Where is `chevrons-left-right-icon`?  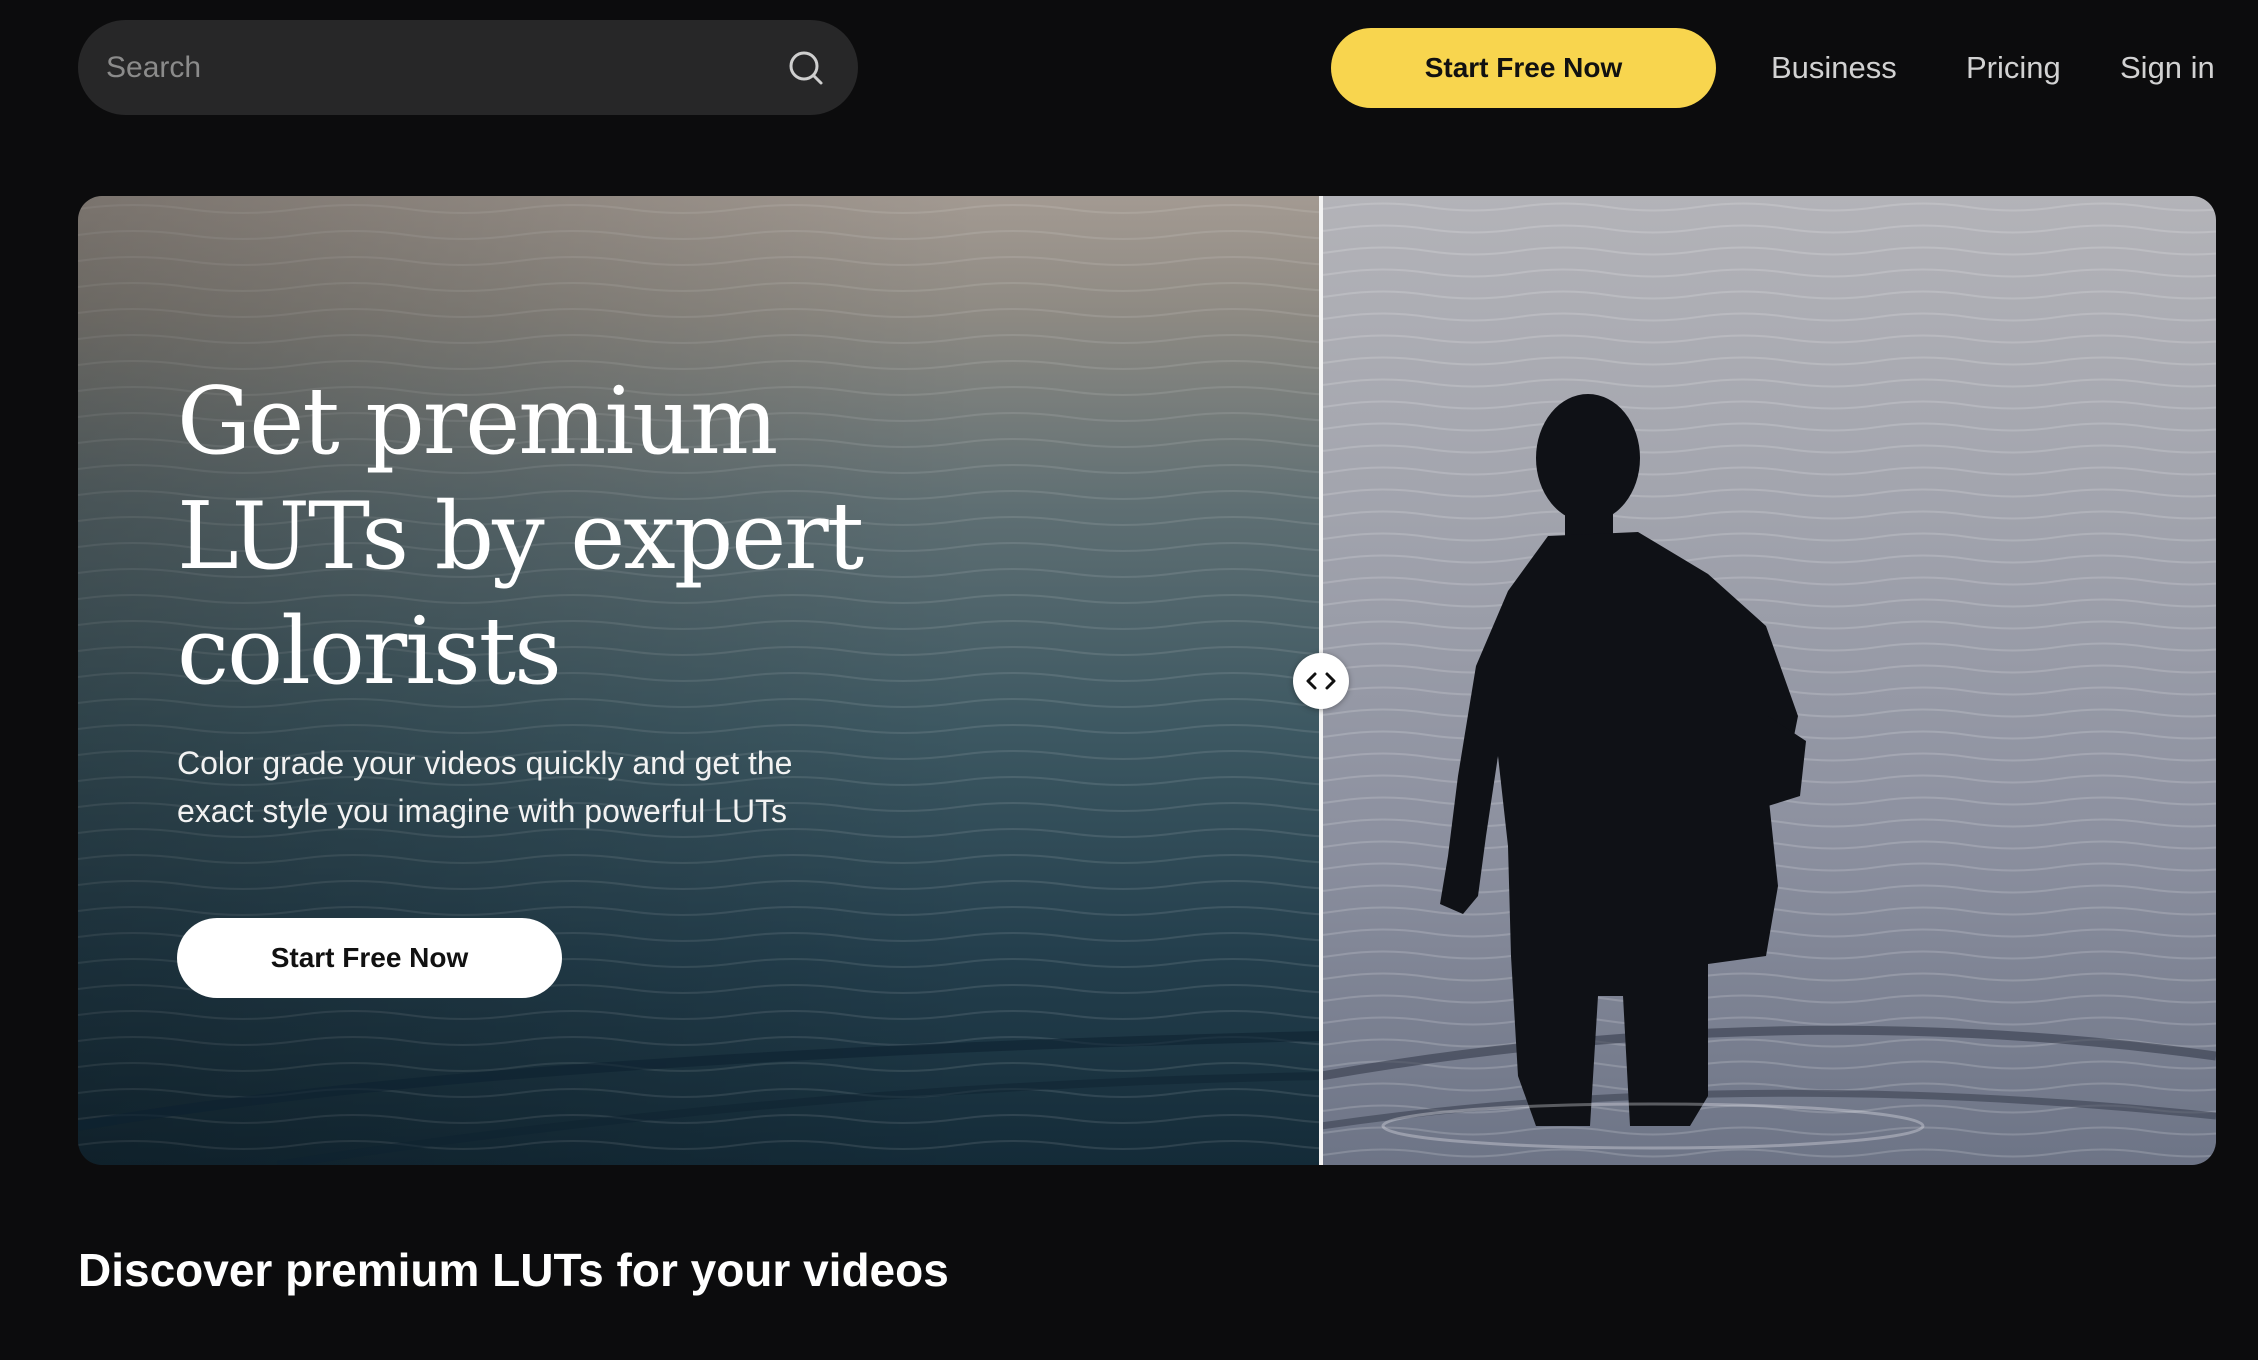
chevrons-left-right-icon is located at coordinates (1321, 681).